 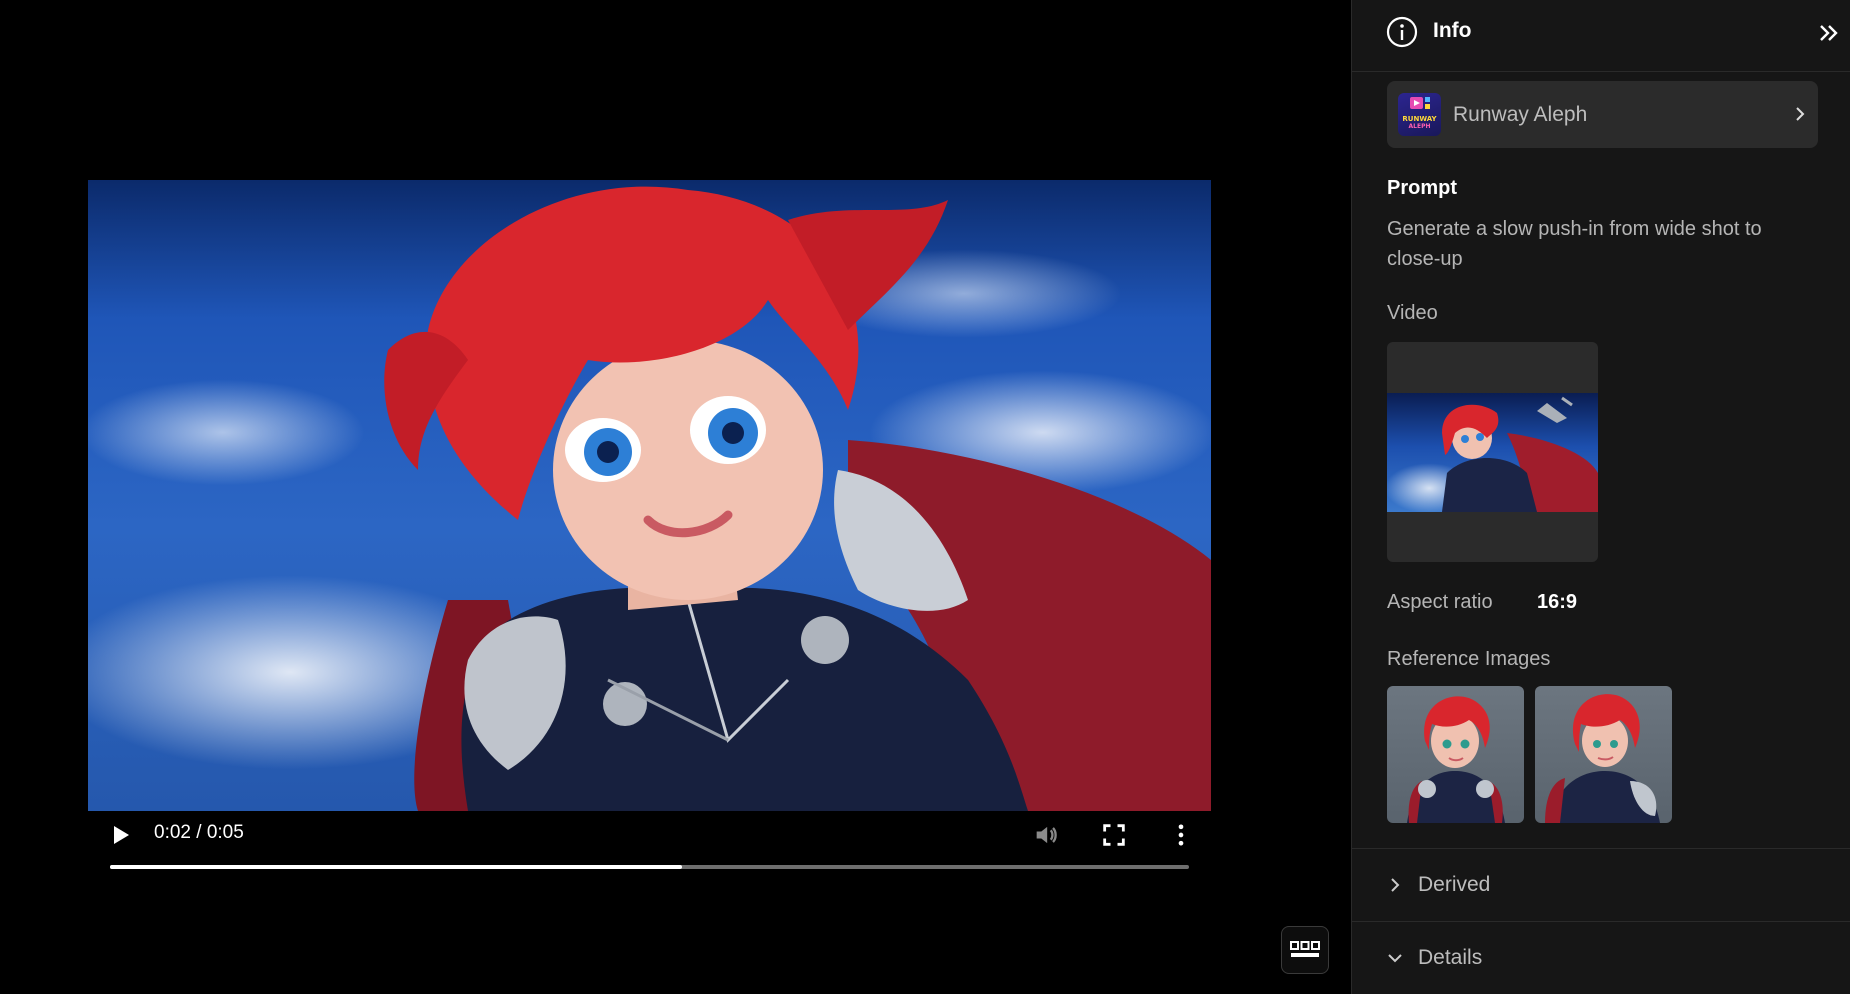 I want to click on video-thumbnail, so click(x=1492, y=452).